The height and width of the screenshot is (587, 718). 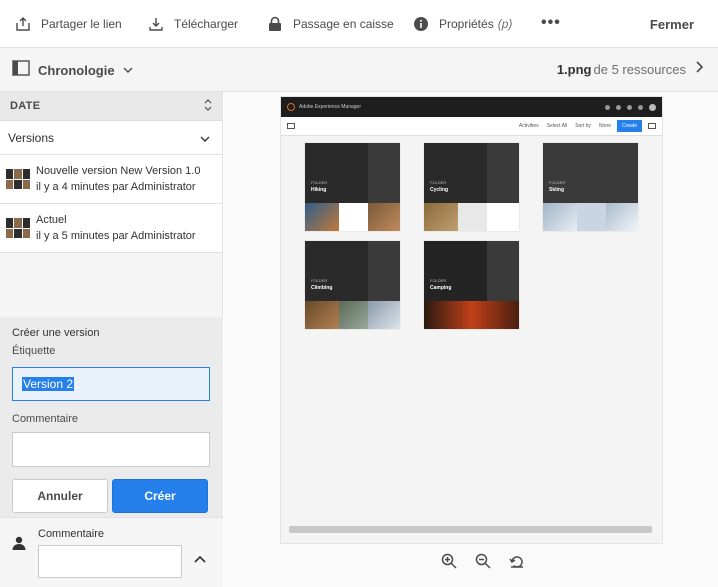 I want to click on preview-sort: Sort by, so click(x=583, y=126).